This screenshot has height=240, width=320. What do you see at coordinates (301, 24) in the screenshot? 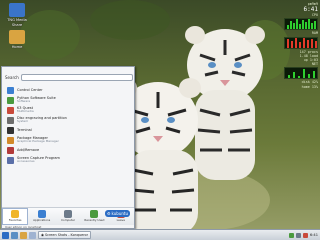
I see `cpu-graph` at bounding box center [301, 24].